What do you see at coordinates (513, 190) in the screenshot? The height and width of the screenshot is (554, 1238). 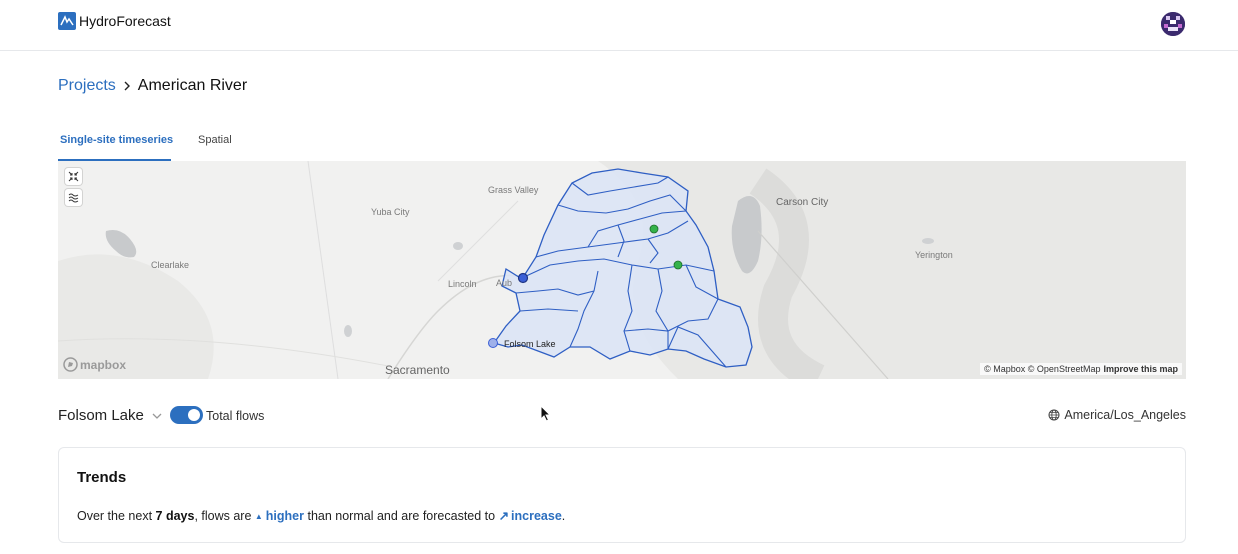 I see `map-label-grass-valley: Grass Valley` at bounding box center [513, 190].